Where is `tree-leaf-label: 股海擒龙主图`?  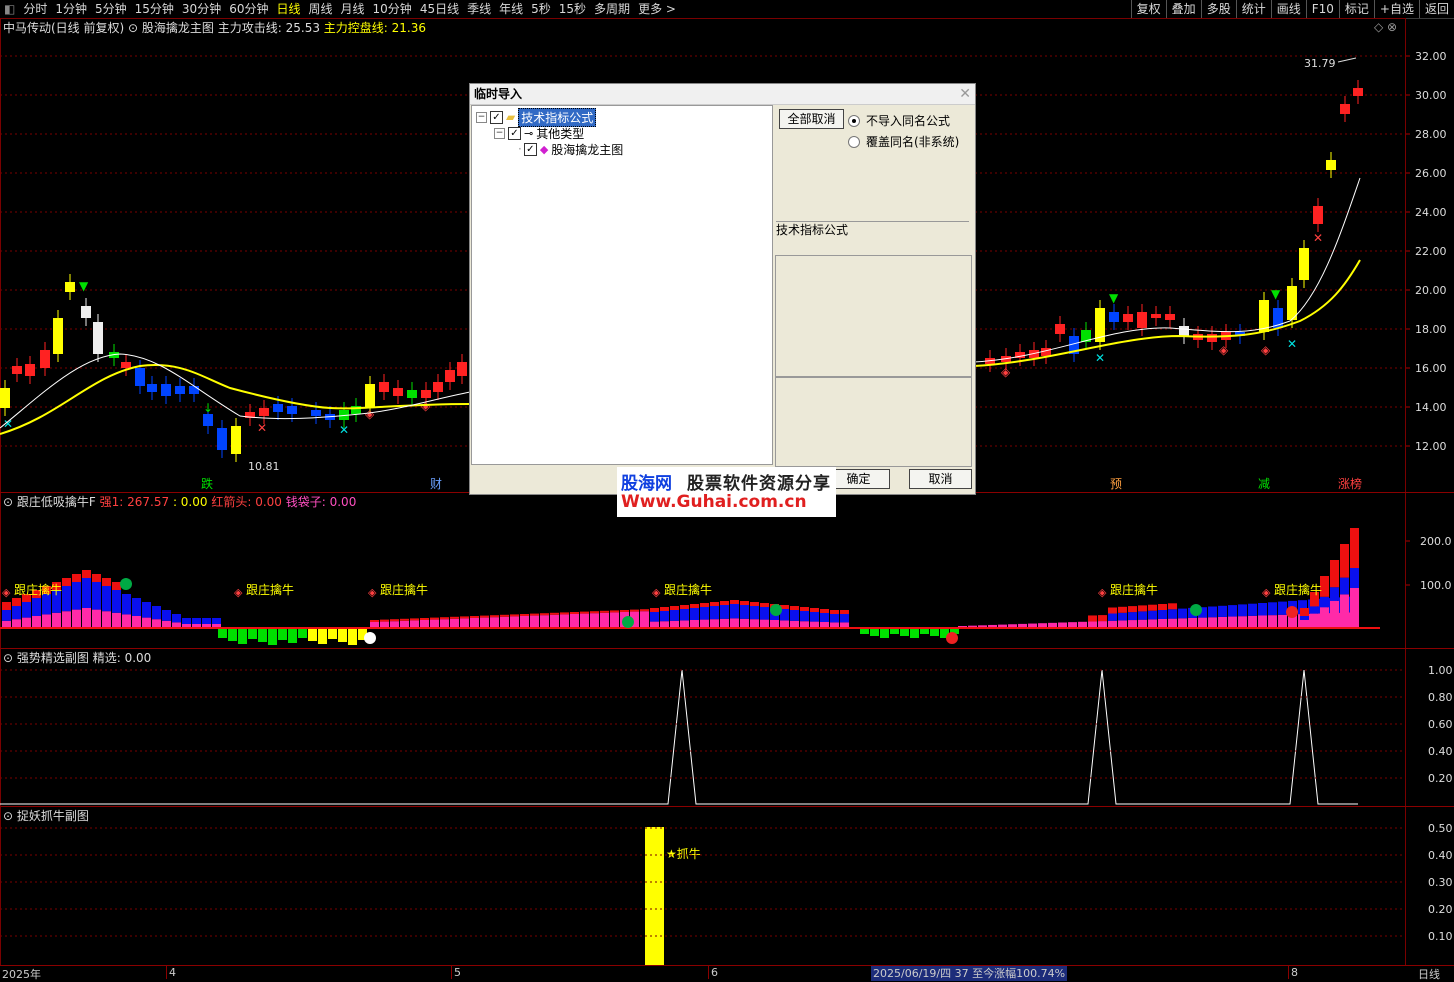
tree-leaf-label: 股海擒龙主图 is located at coordinates (587, 149).